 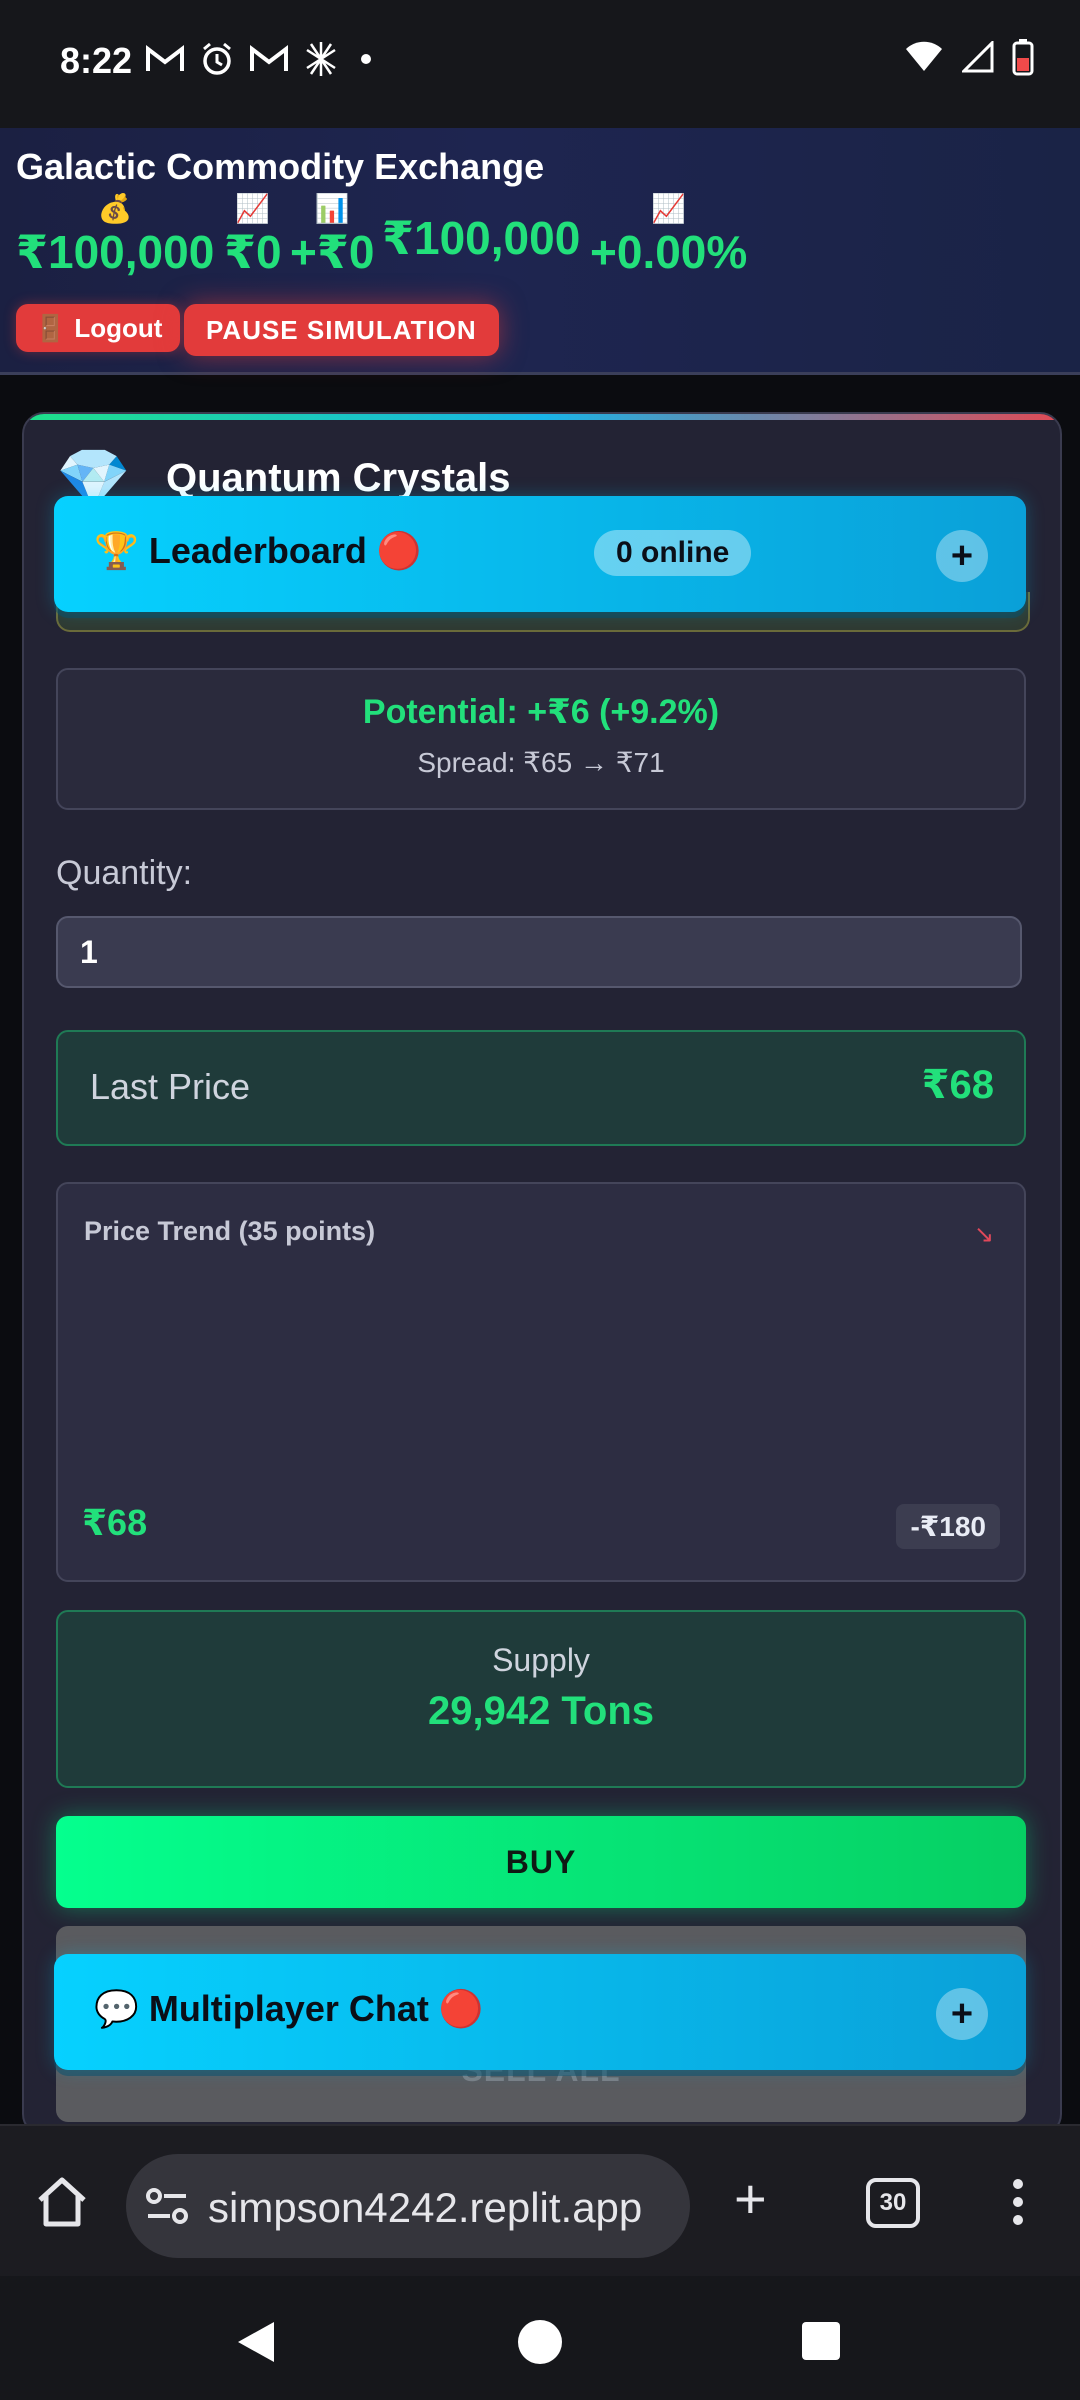 I want to click on trend-current-price: ₹68, so click(x=115, y=1522).